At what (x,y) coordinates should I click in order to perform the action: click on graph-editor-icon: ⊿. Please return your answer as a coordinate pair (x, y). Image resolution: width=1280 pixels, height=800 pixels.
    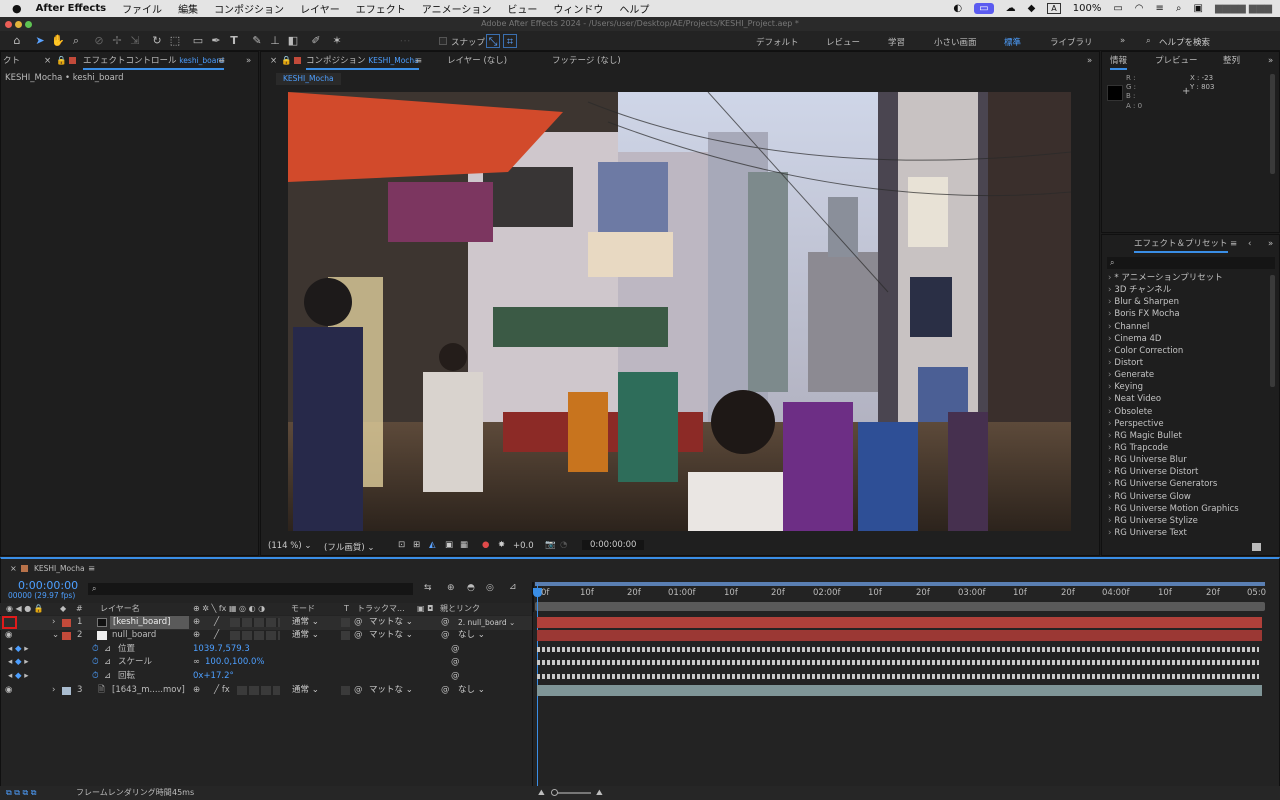
    Looking at the image, I should click on (513, 587).